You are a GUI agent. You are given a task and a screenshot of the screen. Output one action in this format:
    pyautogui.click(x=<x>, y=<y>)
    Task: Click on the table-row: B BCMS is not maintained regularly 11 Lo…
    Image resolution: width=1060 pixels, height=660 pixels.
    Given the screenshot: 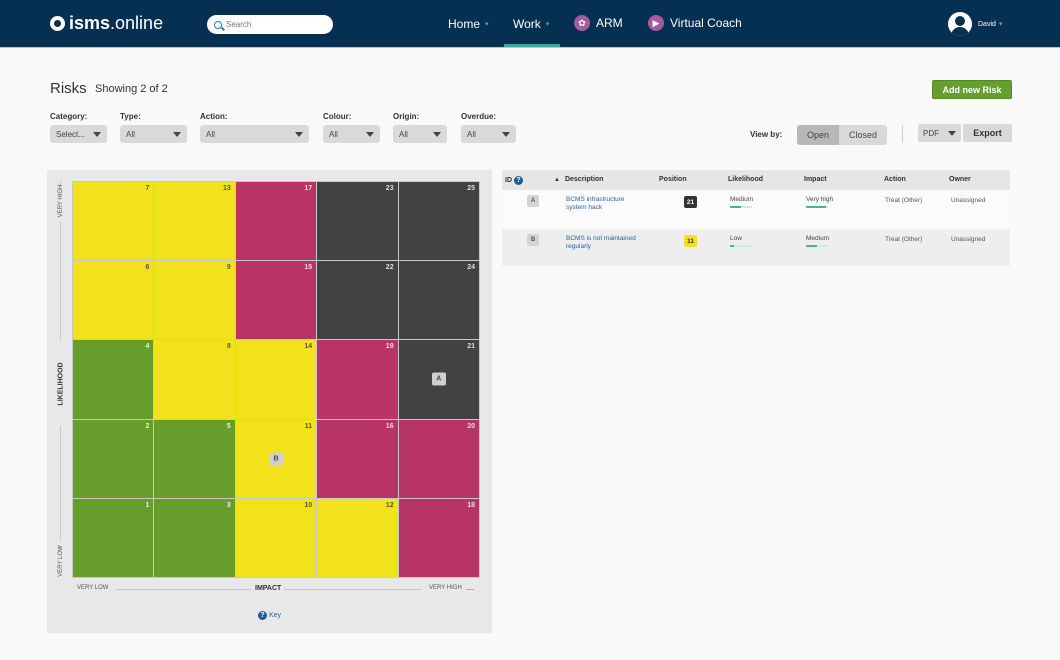 What is the action you would take?
    pyautogui.click(x=756, y=247)
    